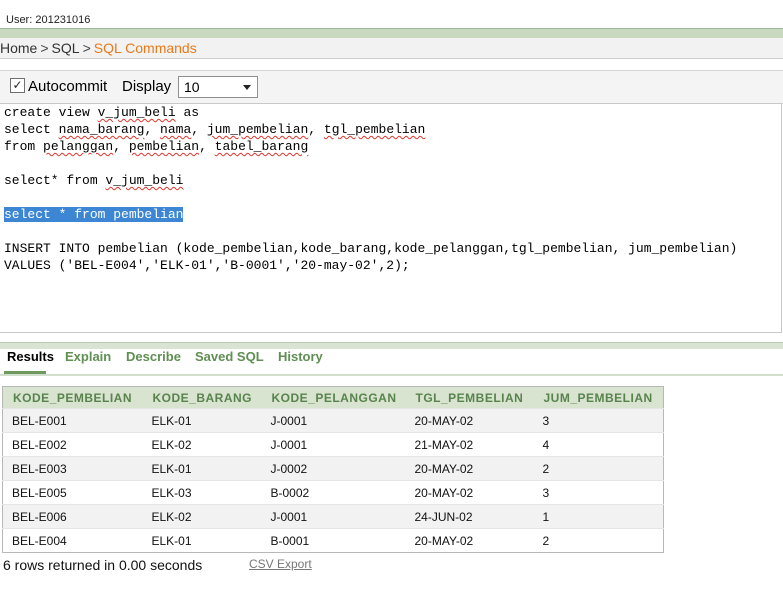  What do you see at coordinates (101, 129) in the screenshot?
I see `code-token: nama_barang` at bounding box center [101, 129].